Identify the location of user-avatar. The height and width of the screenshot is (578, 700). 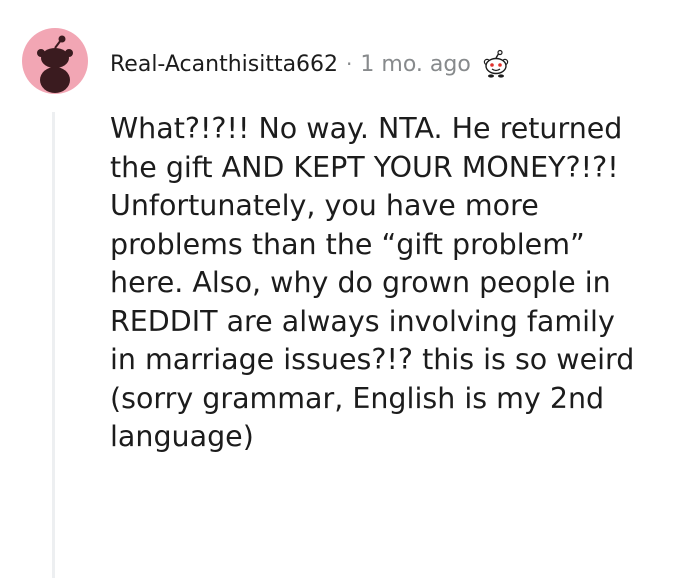
(55, 61).